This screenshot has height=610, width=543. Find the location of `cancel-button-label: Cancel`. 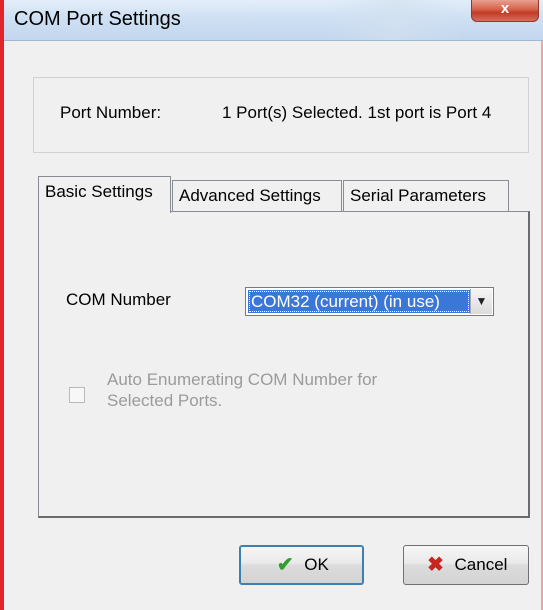

cancel-button-label: Cancel is located at coordinates (481, 564).